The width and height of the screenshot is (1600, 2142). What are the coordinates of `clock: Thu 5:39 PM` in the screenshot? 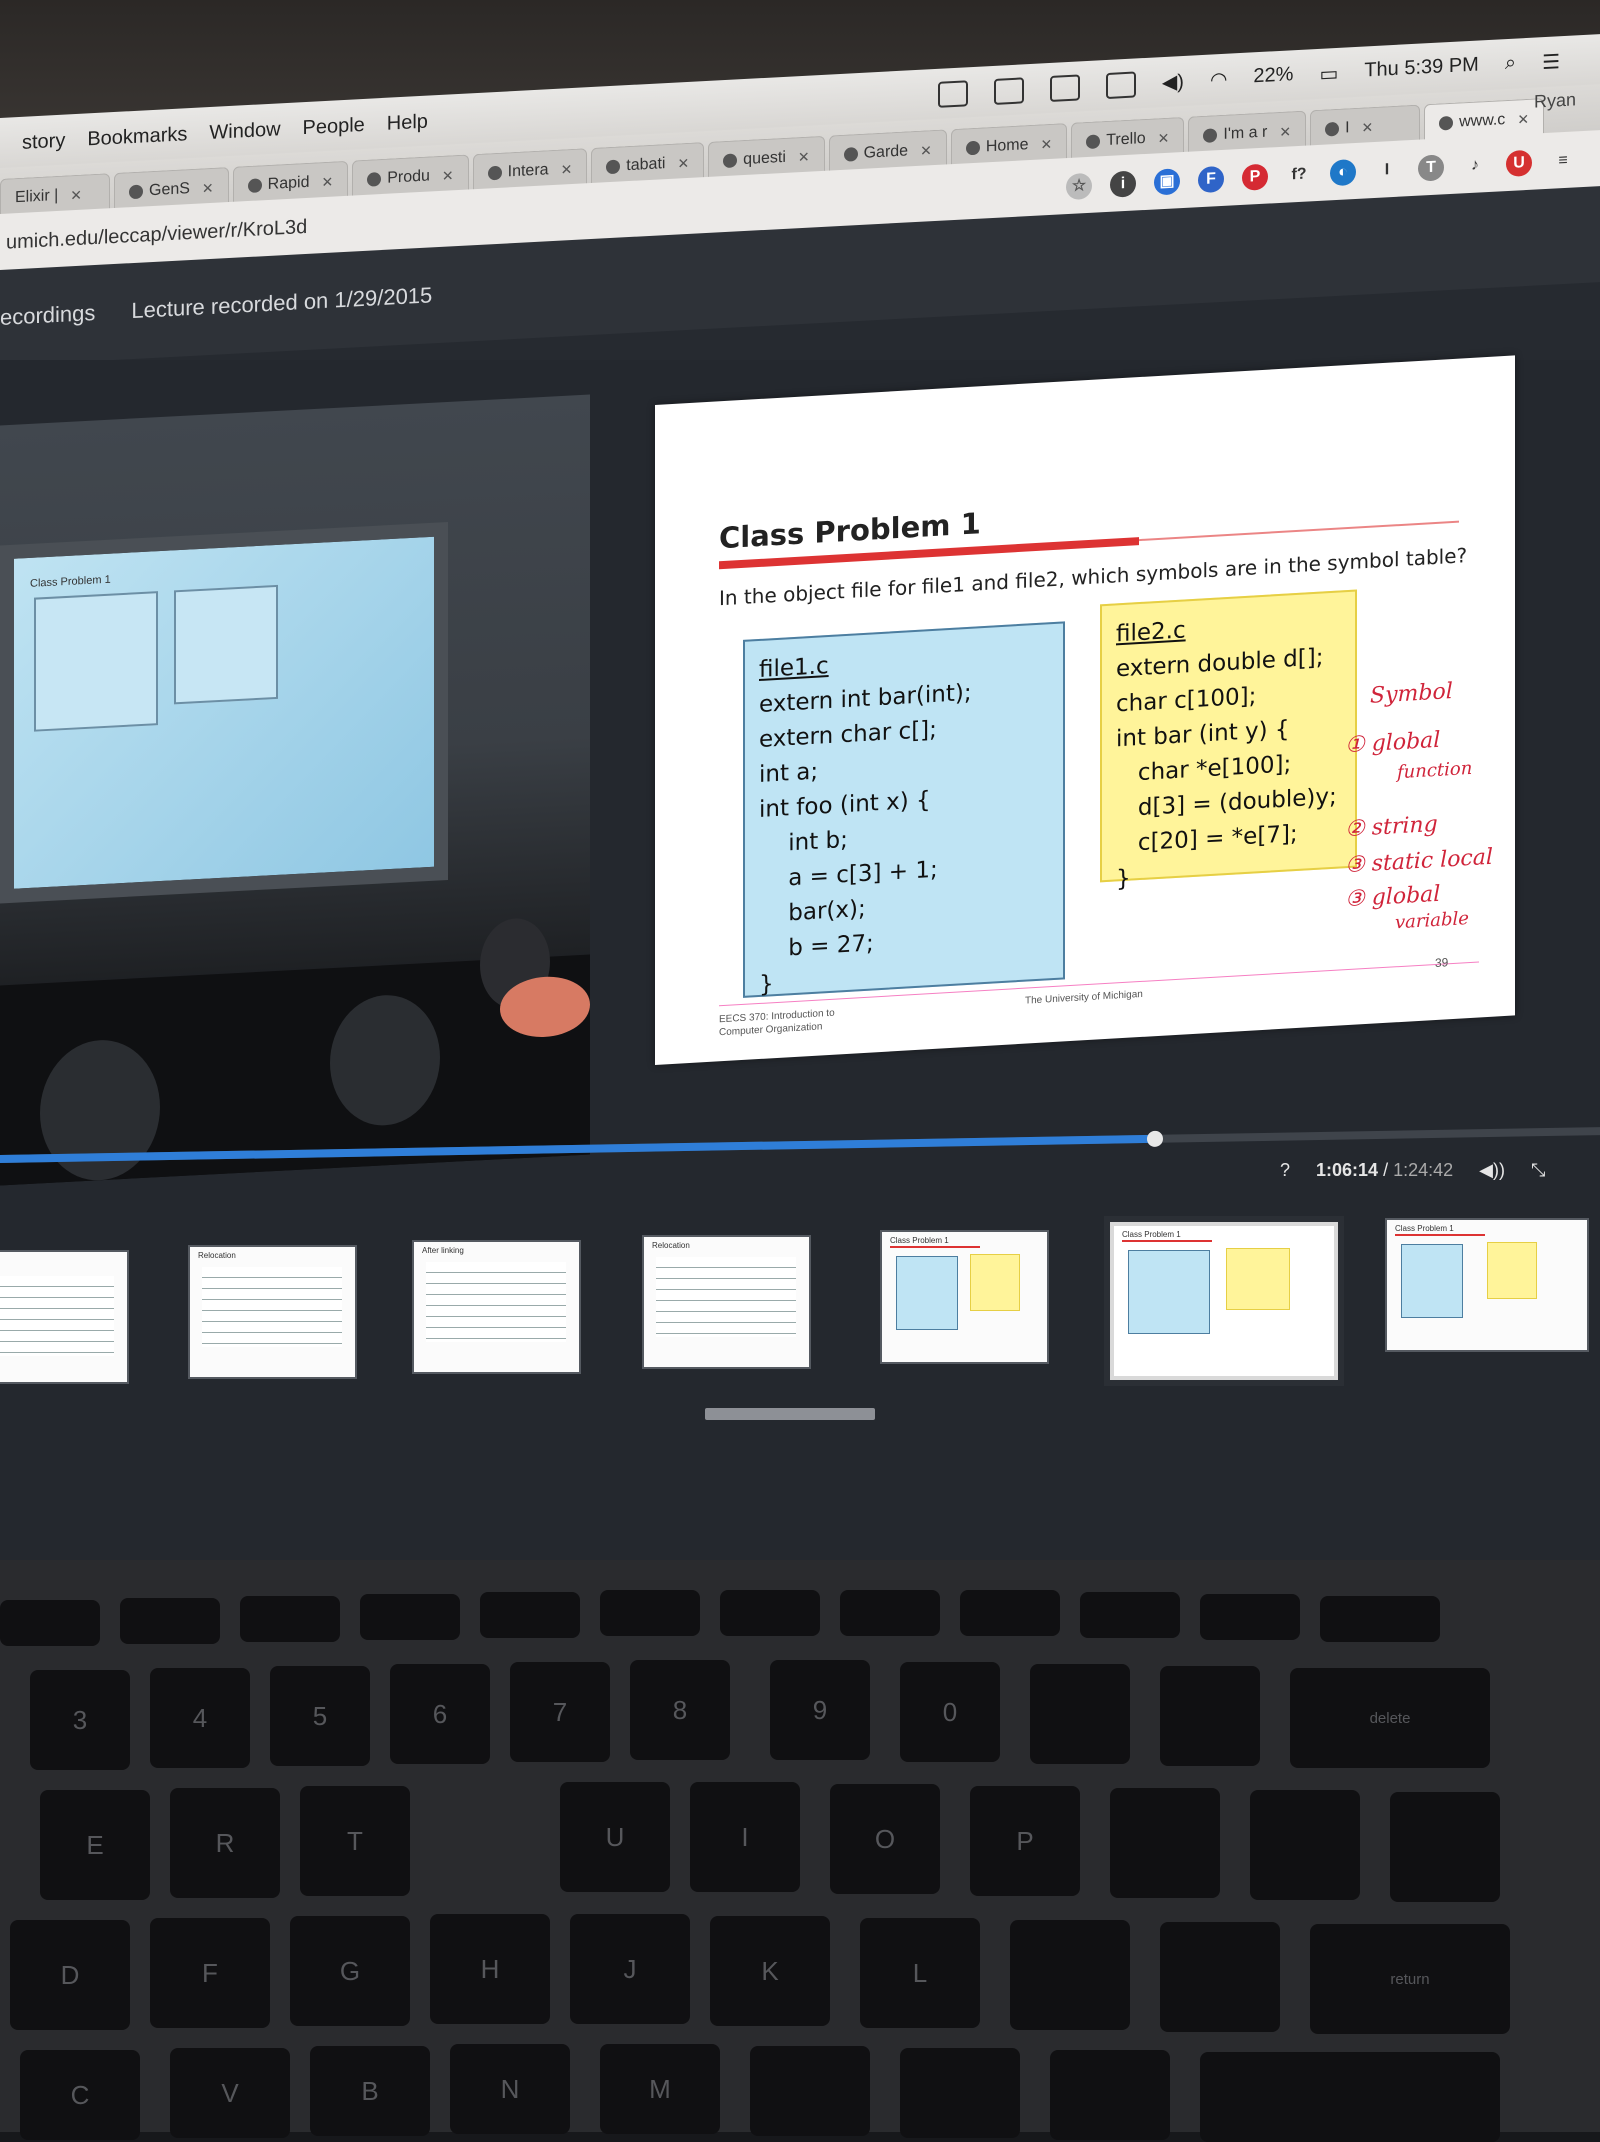 It's located at (1421, 69).